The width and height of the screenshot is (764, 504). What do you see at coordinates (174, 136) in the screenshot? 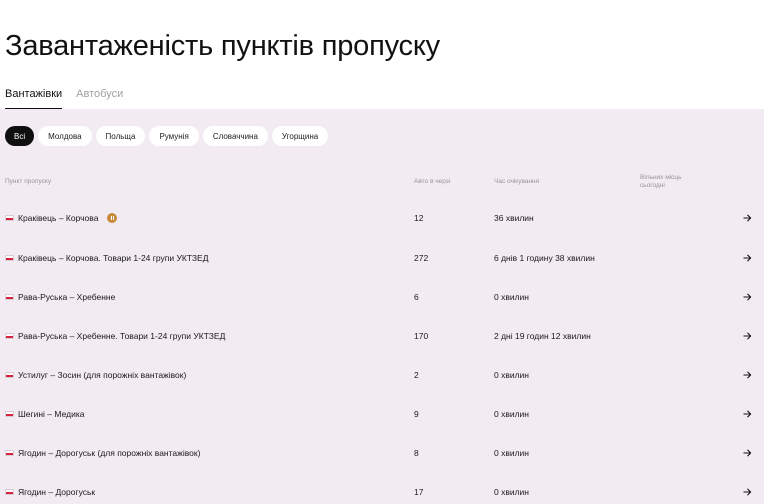
I see `filter-romania: Румунія` at bounding box center [174, 136].